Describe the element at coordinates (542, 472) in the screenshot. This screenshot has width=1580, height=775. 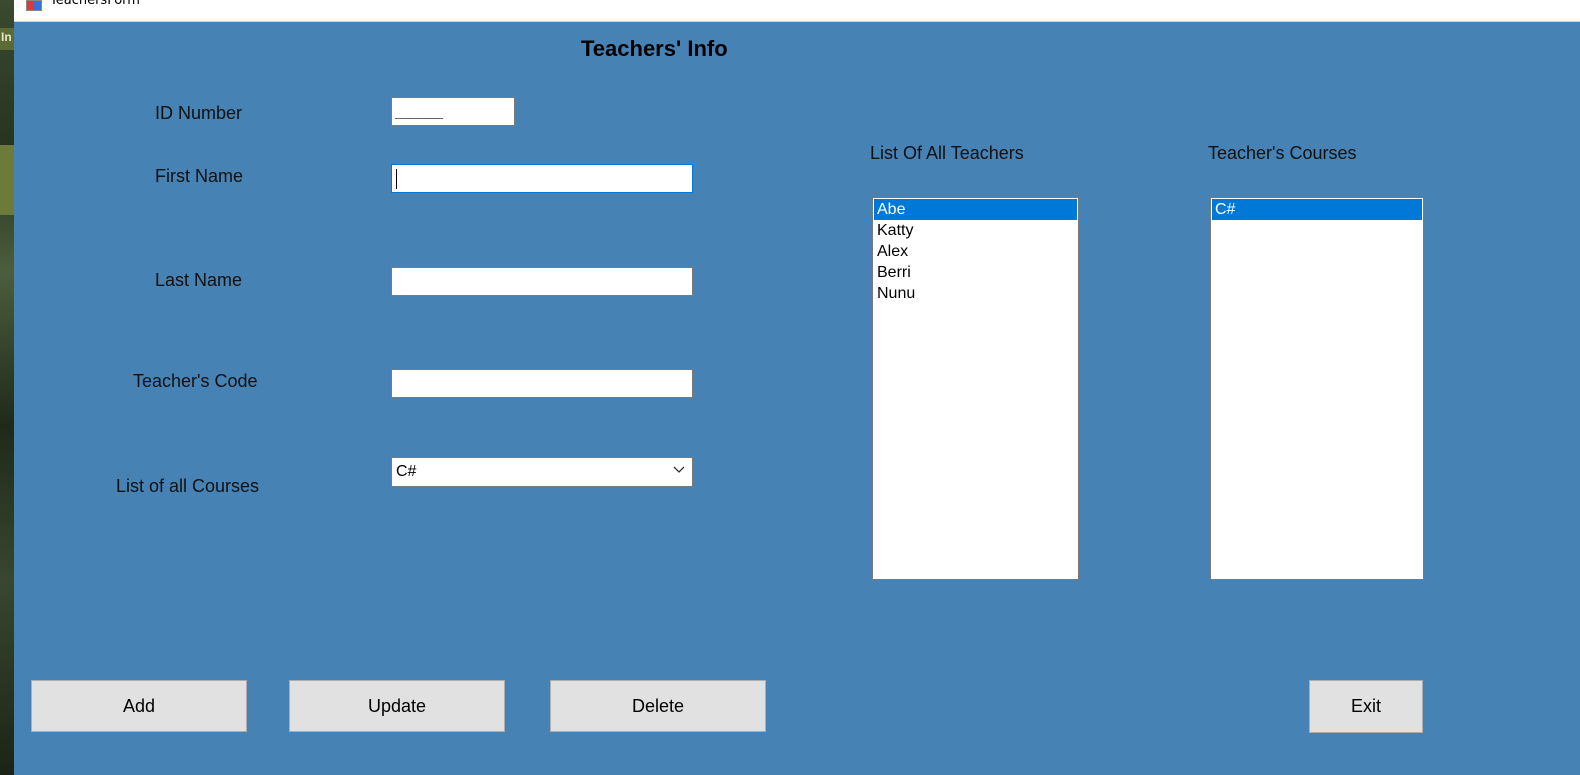
I see `courses-dropdown: C#` at that location.